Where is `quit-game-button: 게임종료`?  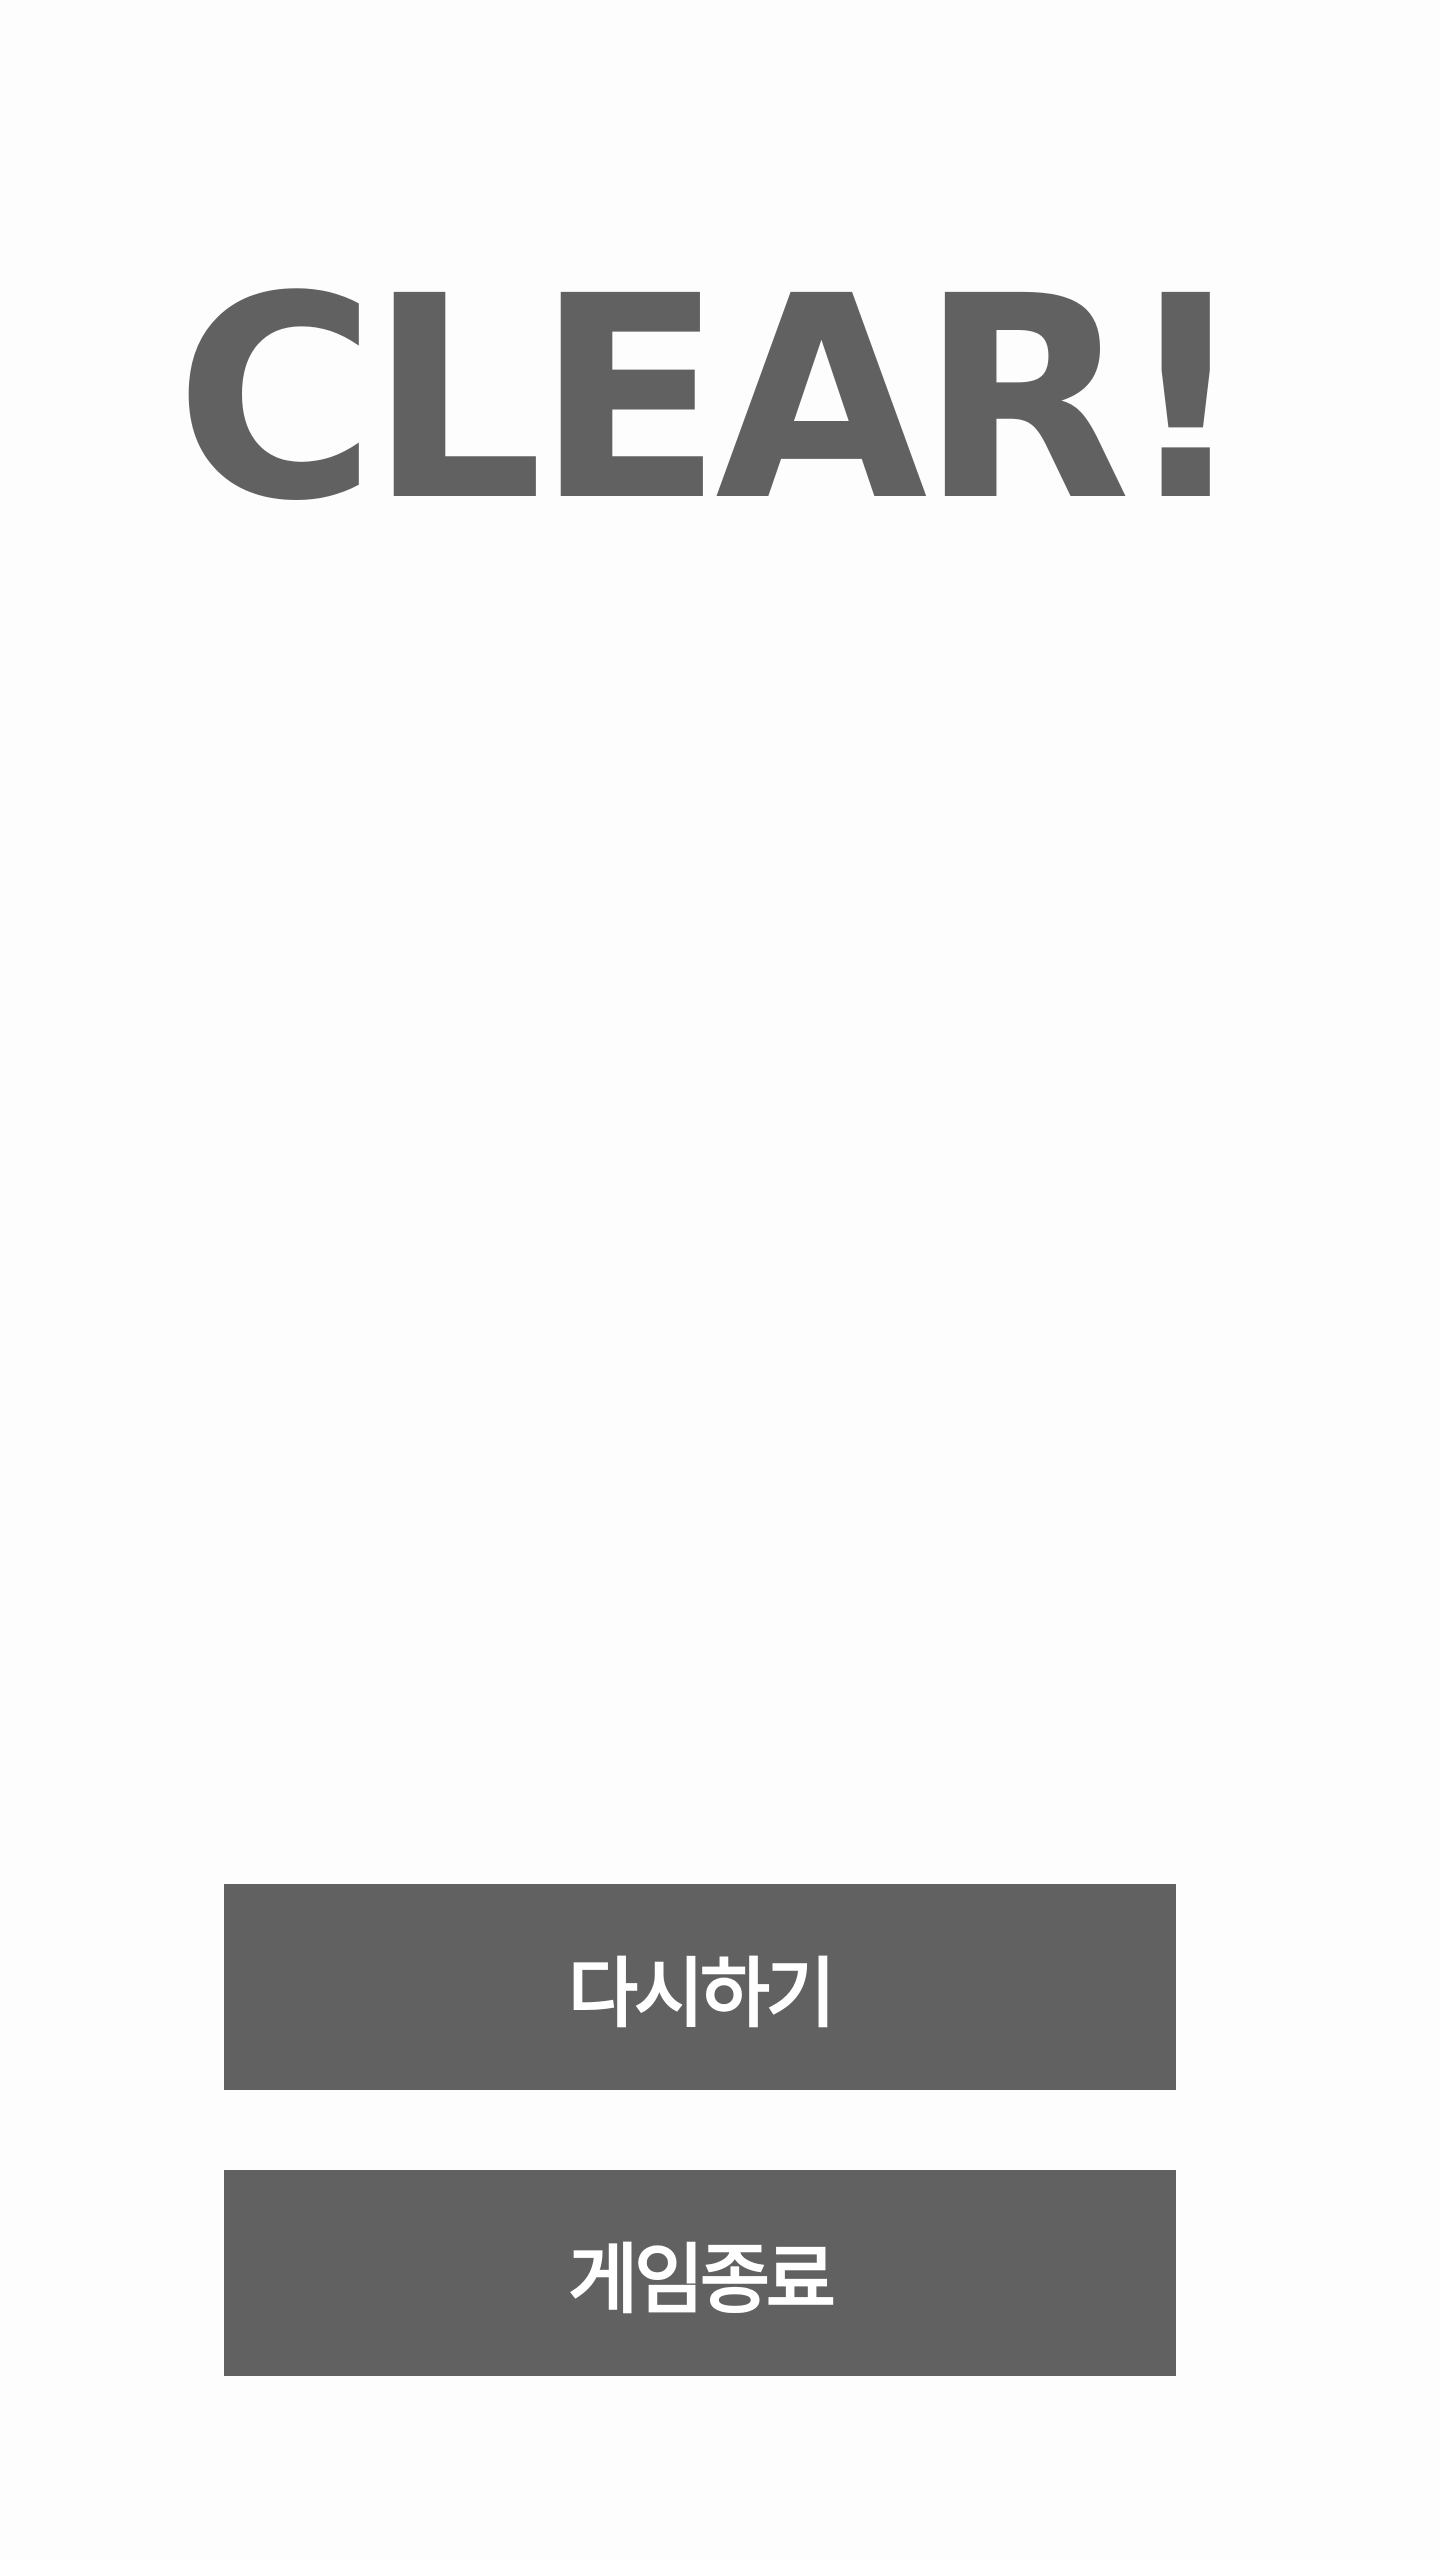 quit-game-button: 게임종료 is located at coordinates (700, 2273).